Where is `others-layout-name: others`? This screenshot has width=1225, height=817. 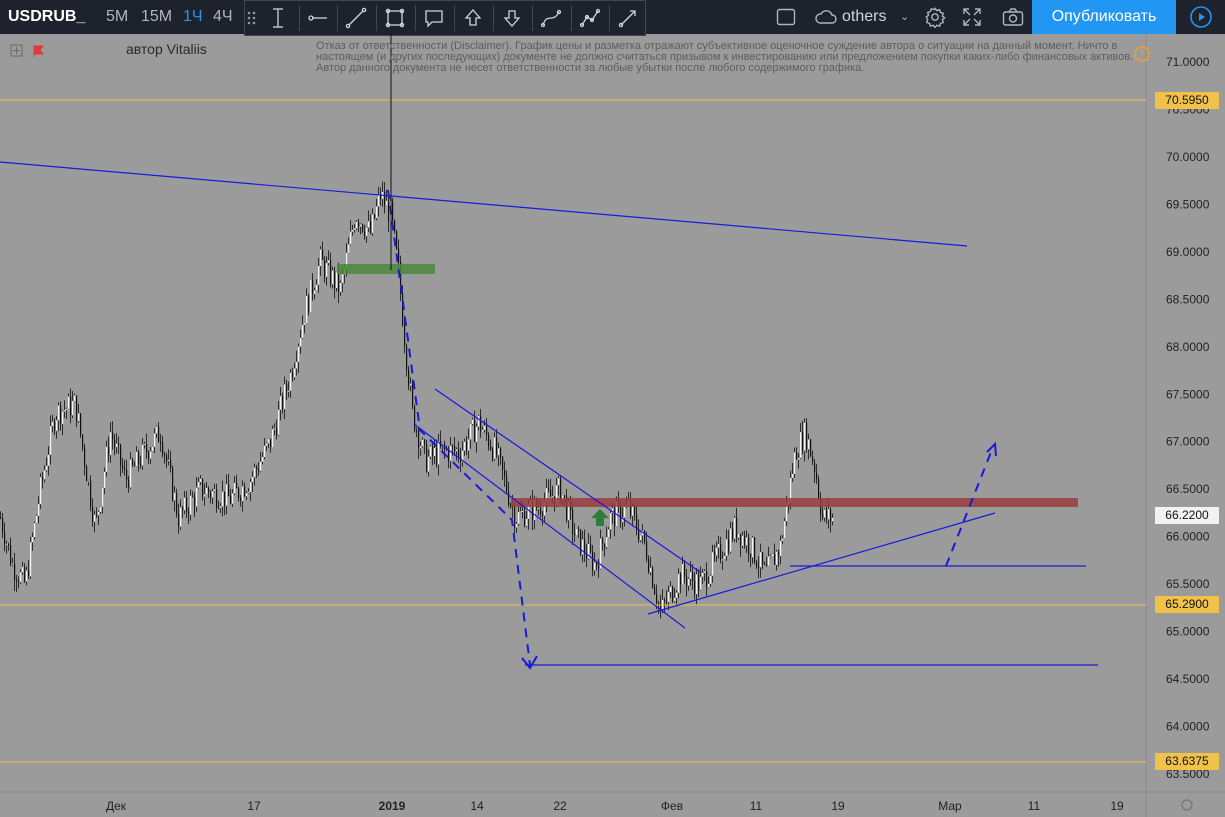
others-layout-name: others is located at coordinates (864, 17).